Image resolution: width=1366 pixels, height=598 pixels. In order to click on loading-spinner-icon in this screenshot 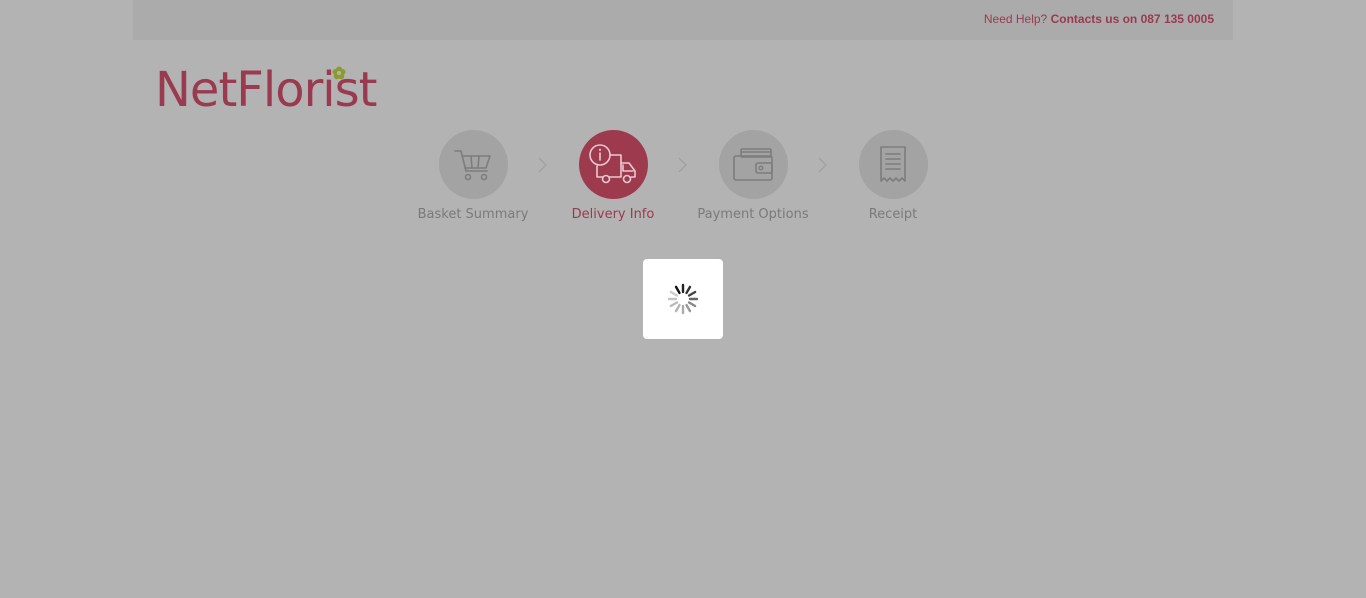, I will do `click(683, 299)`.